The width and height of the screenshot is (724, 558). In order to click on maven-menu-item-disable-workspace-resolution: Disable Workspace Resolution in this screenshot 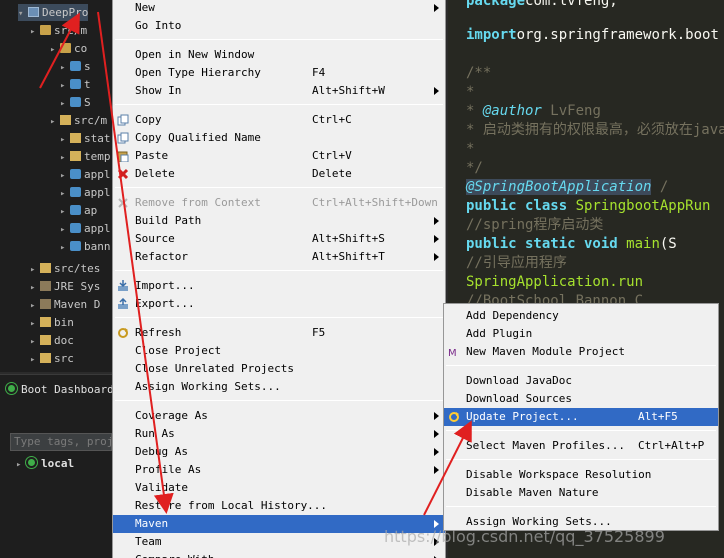, I will do `click(581, 475)`.